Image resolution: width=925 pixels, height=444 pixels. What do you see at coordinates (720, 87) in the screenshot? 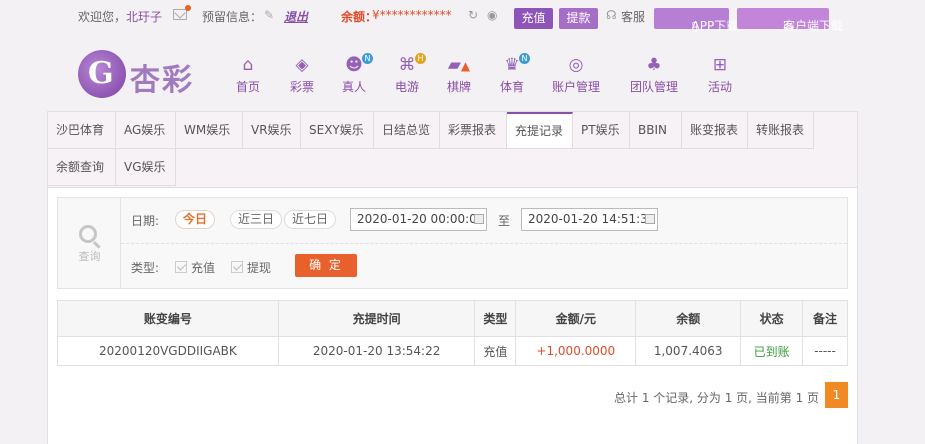
I see `nav-label: 活动` at bounding box center [720, 87].